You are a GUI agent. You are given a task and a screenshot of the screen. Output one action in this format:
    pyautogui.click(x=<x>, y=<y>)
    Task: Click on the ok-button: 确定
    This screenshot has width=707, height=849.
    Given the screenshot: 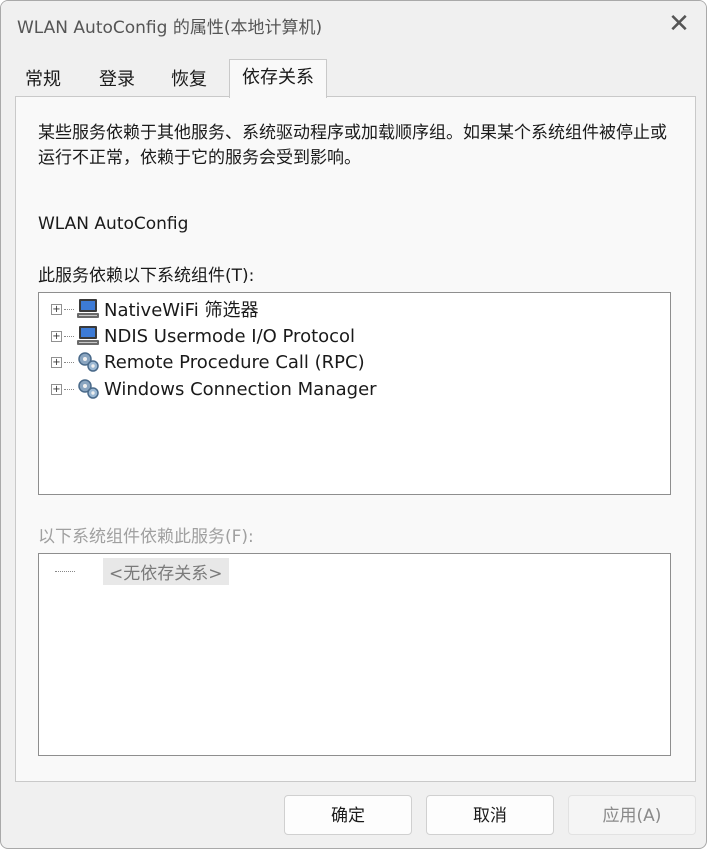 What is the action you would take?
    pyautogui.click(x=348, y=815)
    